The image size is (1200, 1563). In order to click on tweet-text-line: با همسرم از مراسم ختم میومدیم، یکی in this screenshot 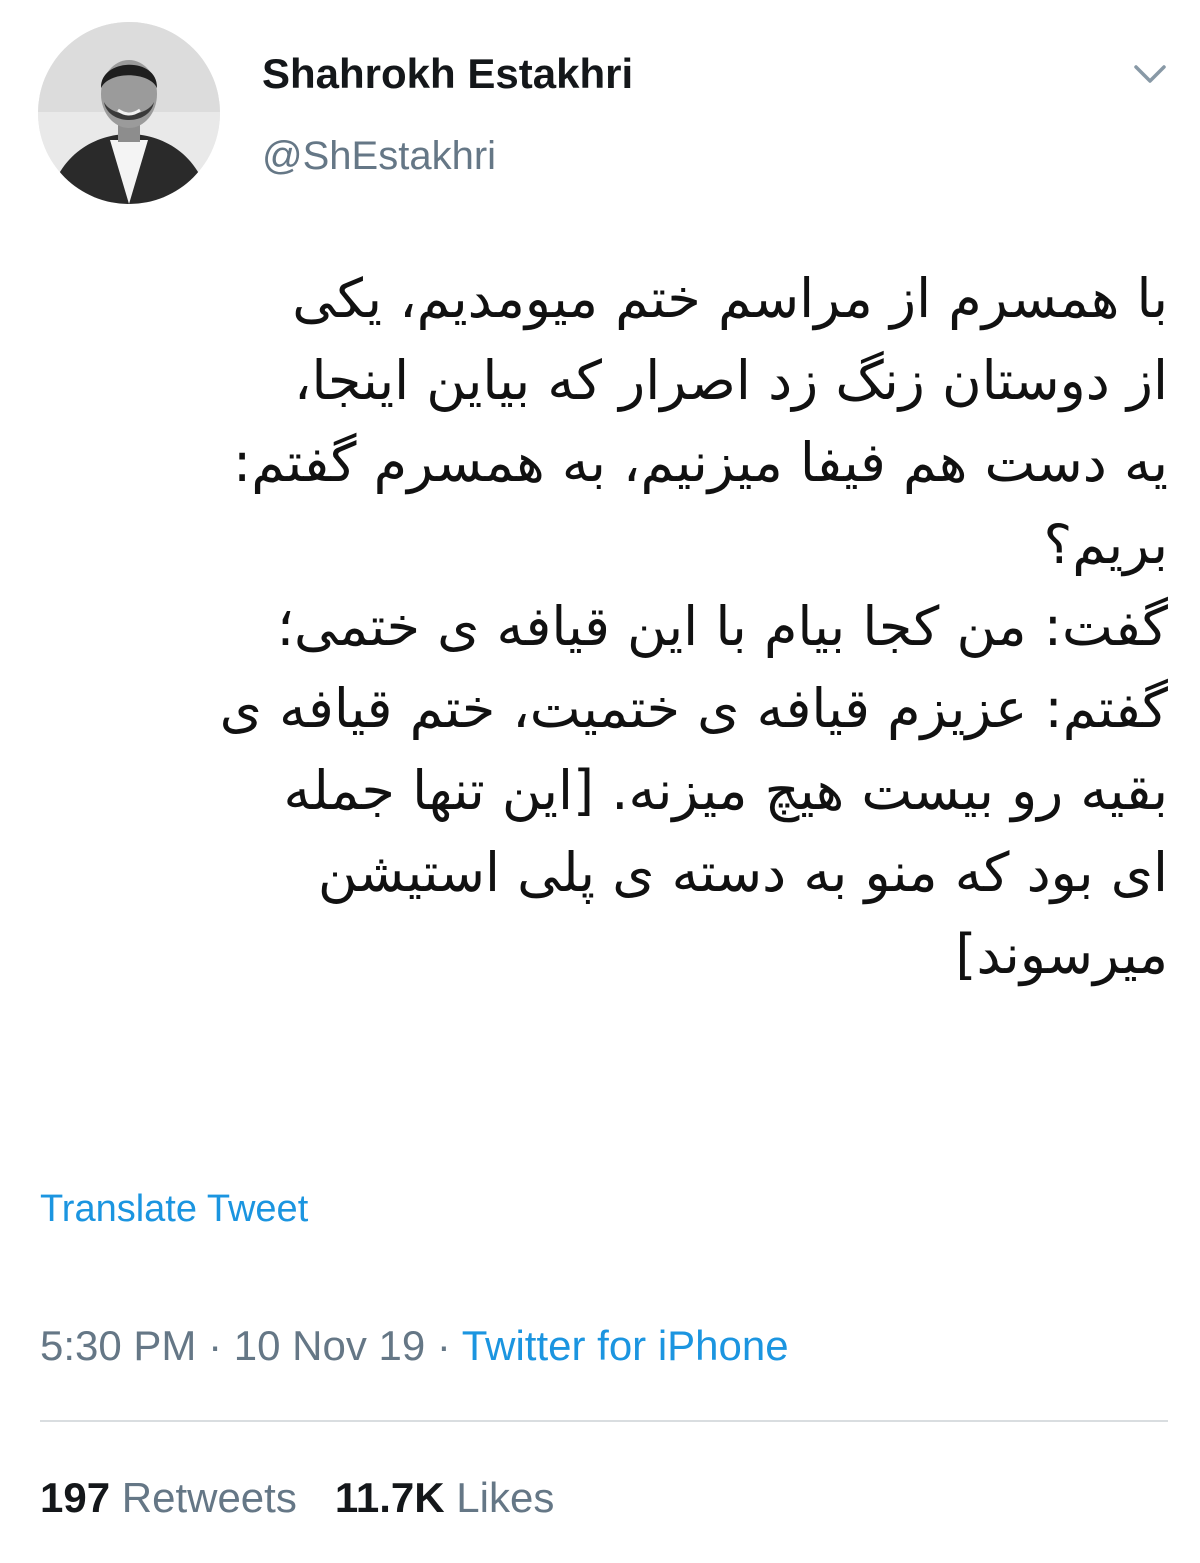, I will do `click(730, 298)`.